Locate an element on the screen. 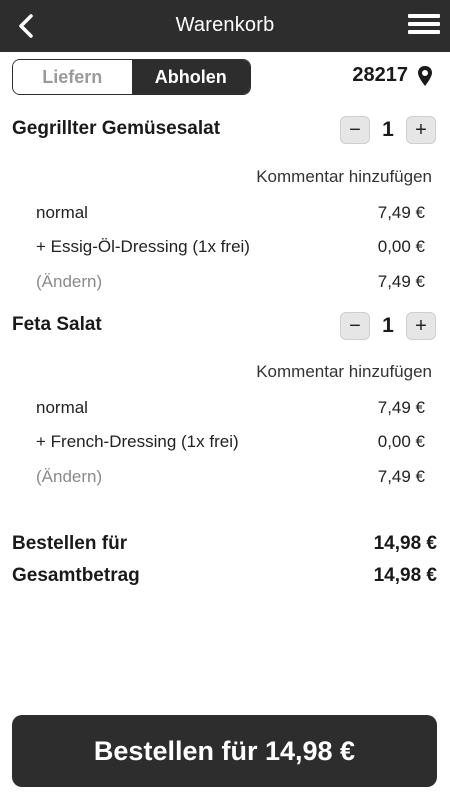 This screenshot has height=800, width=450. page-title: Warenkorb is located at coordinates (225, 25).